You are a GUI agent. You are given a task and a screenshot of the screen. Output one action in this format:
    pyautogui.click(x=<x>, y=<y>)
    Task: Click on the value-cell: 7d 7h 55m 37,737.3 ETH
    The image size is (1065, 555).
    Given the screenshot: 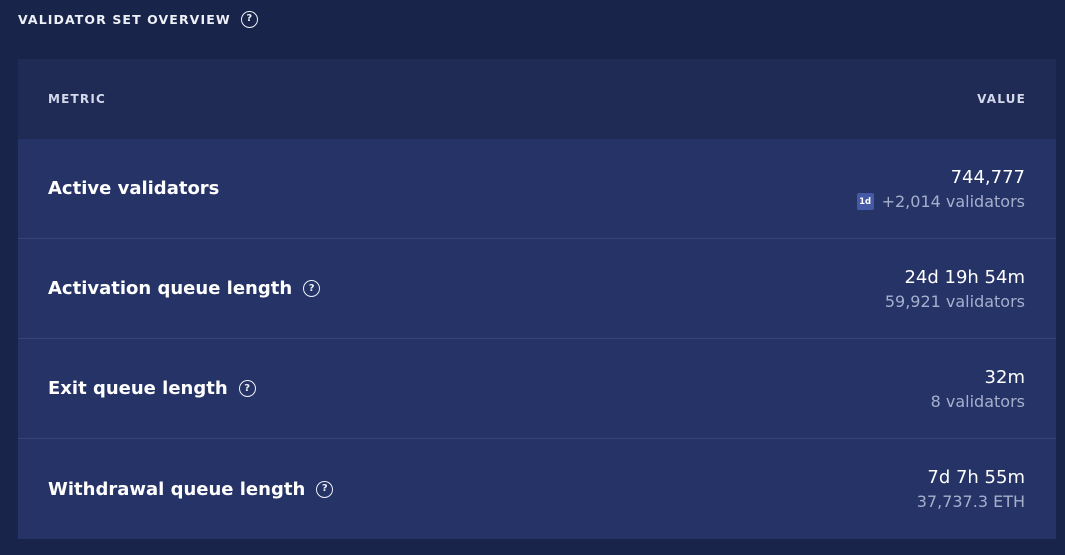 What is the action you would take?
    pyautogui.click(x=971, y=489)
    